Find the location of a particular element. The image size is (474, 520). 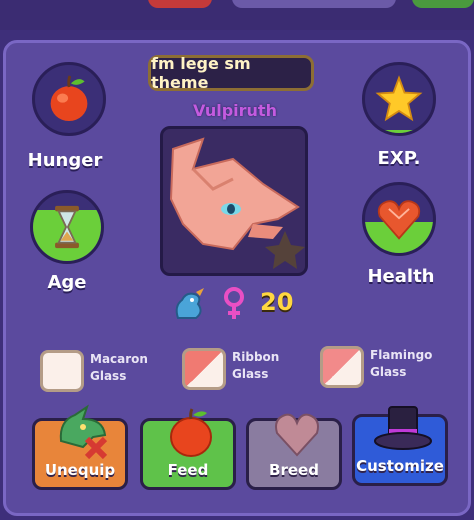

flamingo-glass-label: Flamingo Glass is located at coordinates (401, 363).